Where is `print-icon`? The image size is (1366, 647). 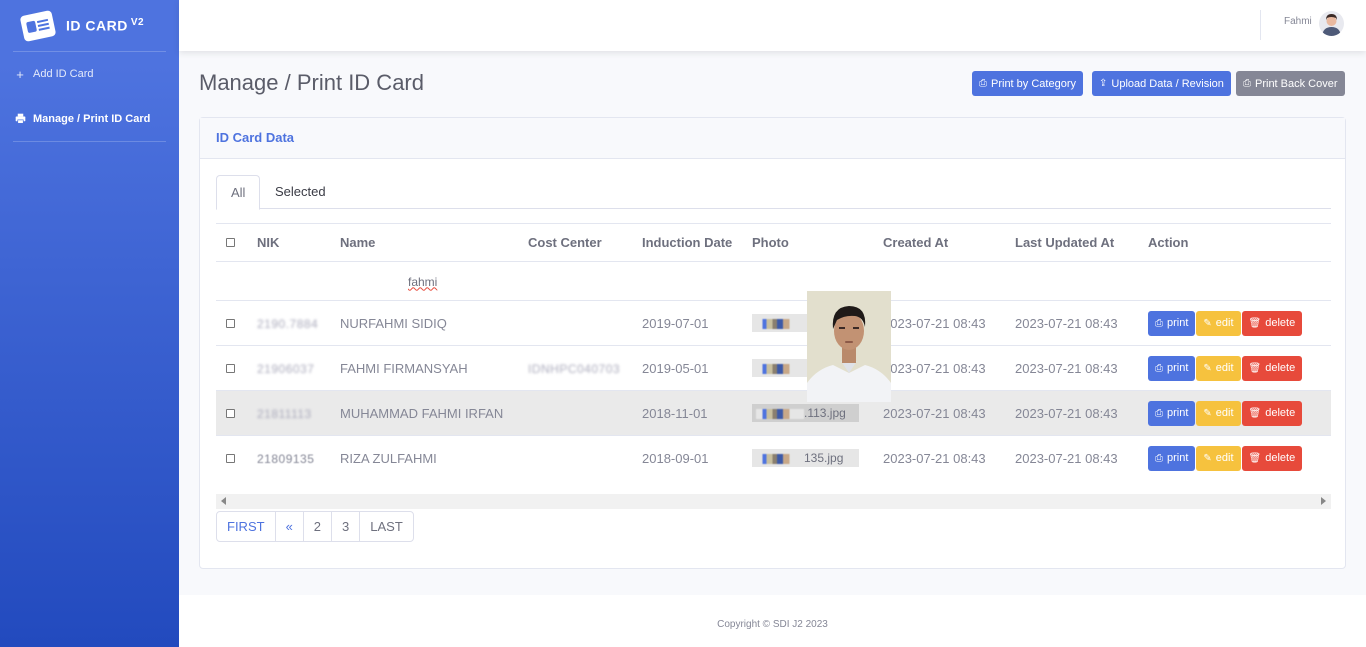
print-icon is located at coordinates (20, 119).